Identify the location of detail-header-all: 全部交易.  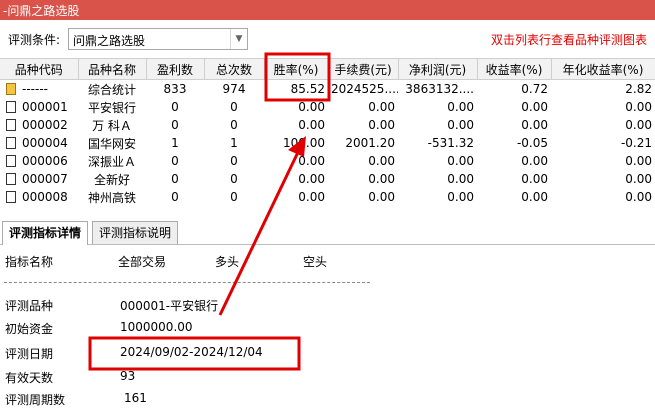
(142, 262).